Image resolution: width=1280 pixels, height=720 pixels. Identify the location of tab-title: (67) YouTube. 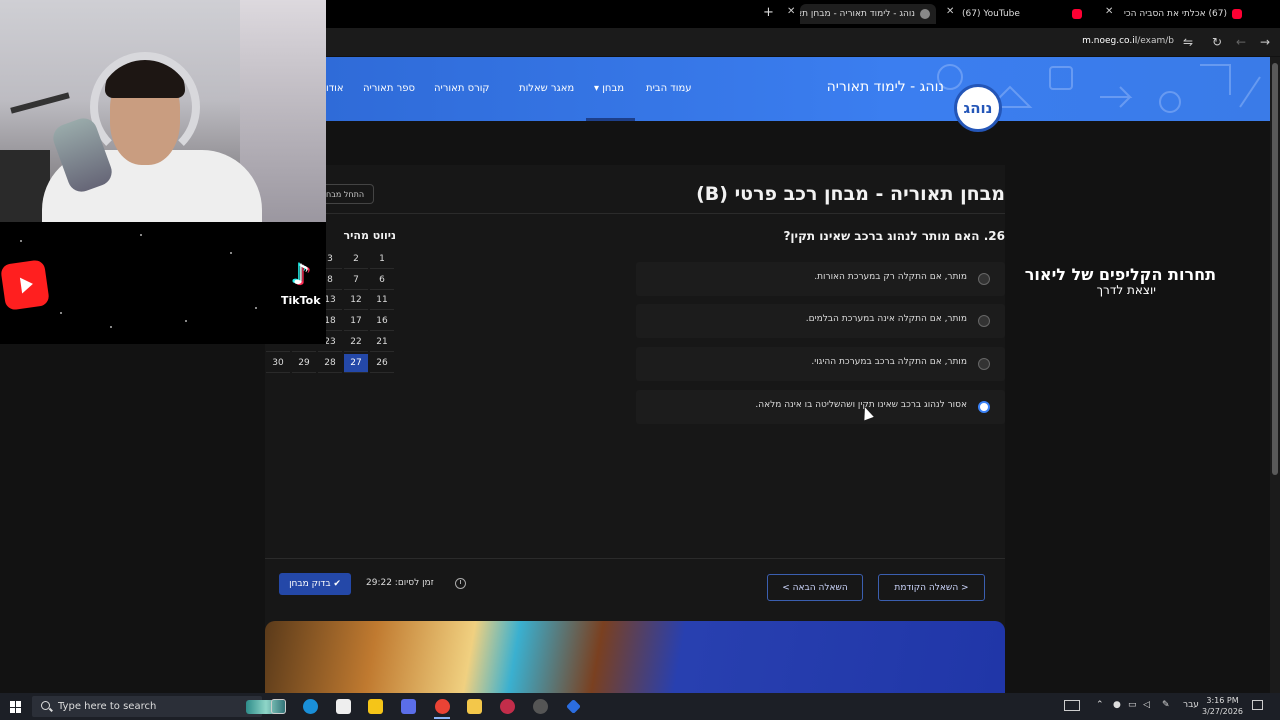
(991, 14).